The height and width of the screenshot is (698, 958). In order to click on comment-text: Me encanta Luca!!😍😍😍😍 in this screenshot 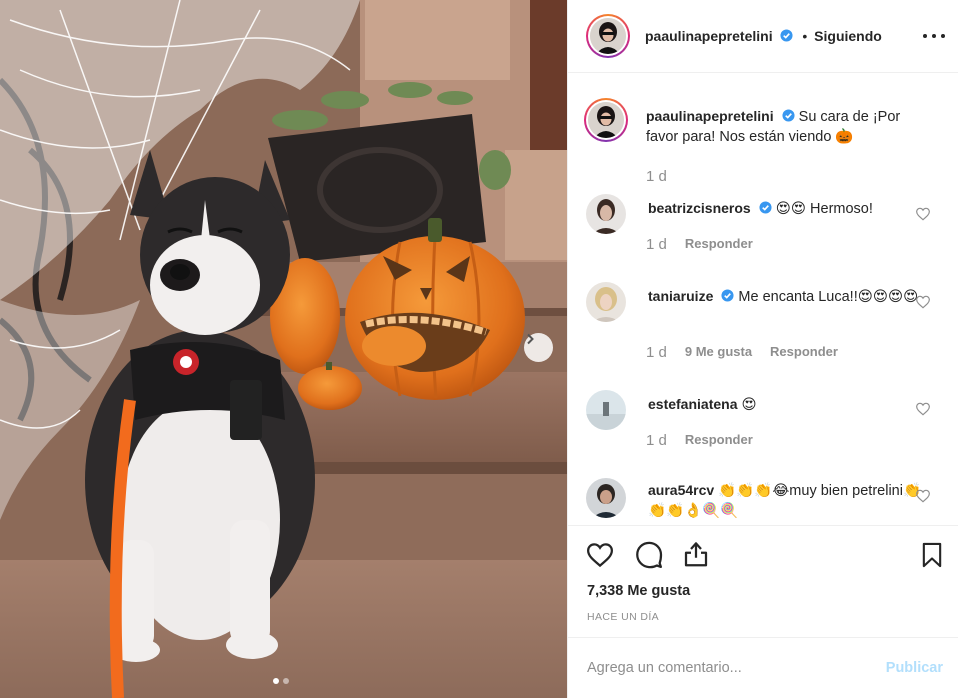, I will do `click(828, 297)`.